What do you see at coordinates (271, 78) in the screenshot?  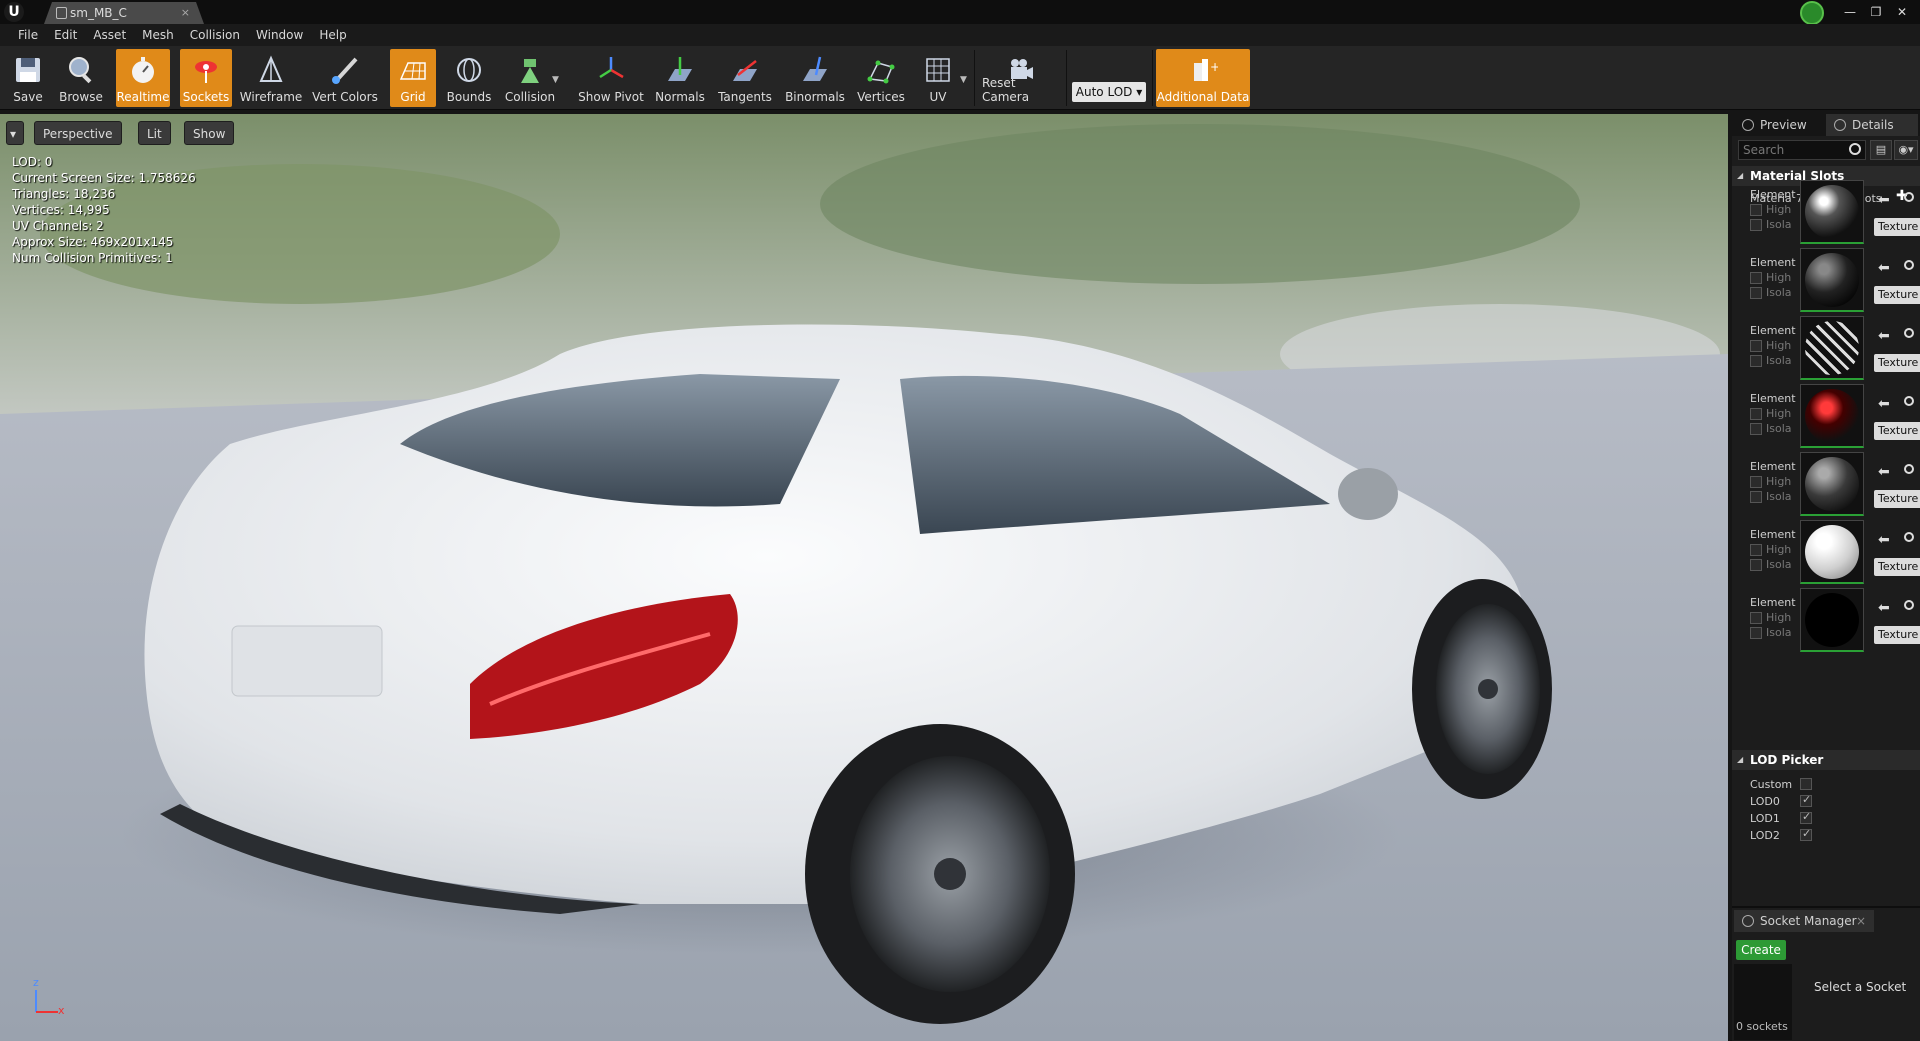 I see `wireframe-button: Wireframe` at bounding box center [271, 78].